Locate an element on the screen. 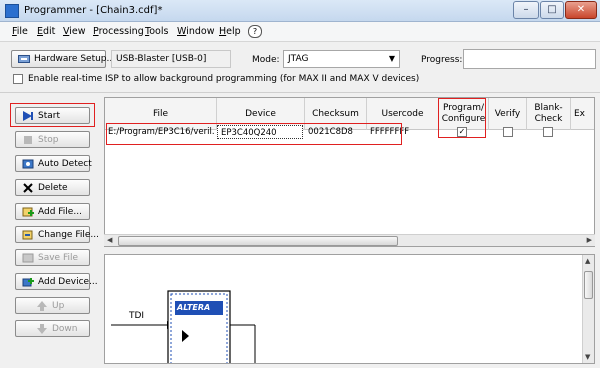 The image size is (600, 368). progress-label: Progress: is located at coordinates (442, 60).